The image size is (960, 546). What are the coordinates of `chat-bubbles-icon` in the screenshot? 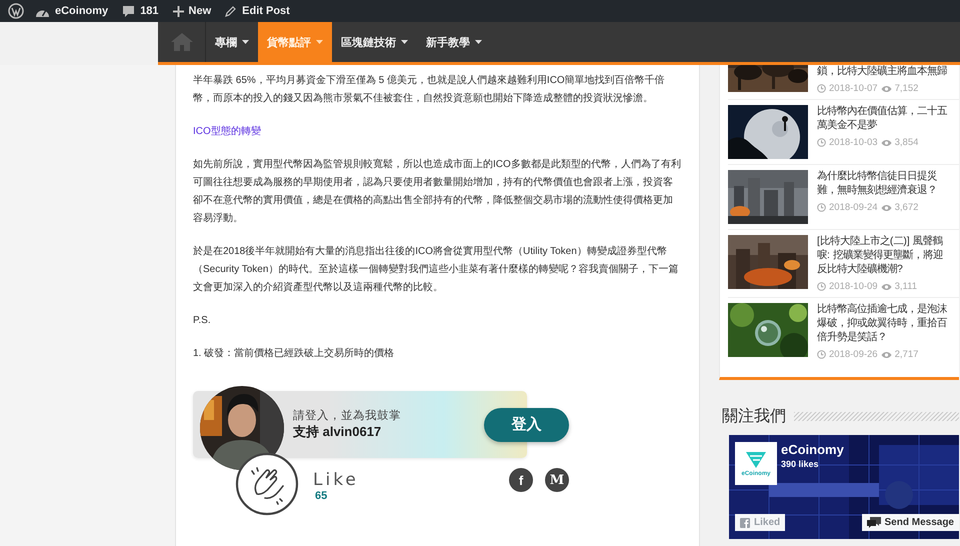 It's located at (873, 522).